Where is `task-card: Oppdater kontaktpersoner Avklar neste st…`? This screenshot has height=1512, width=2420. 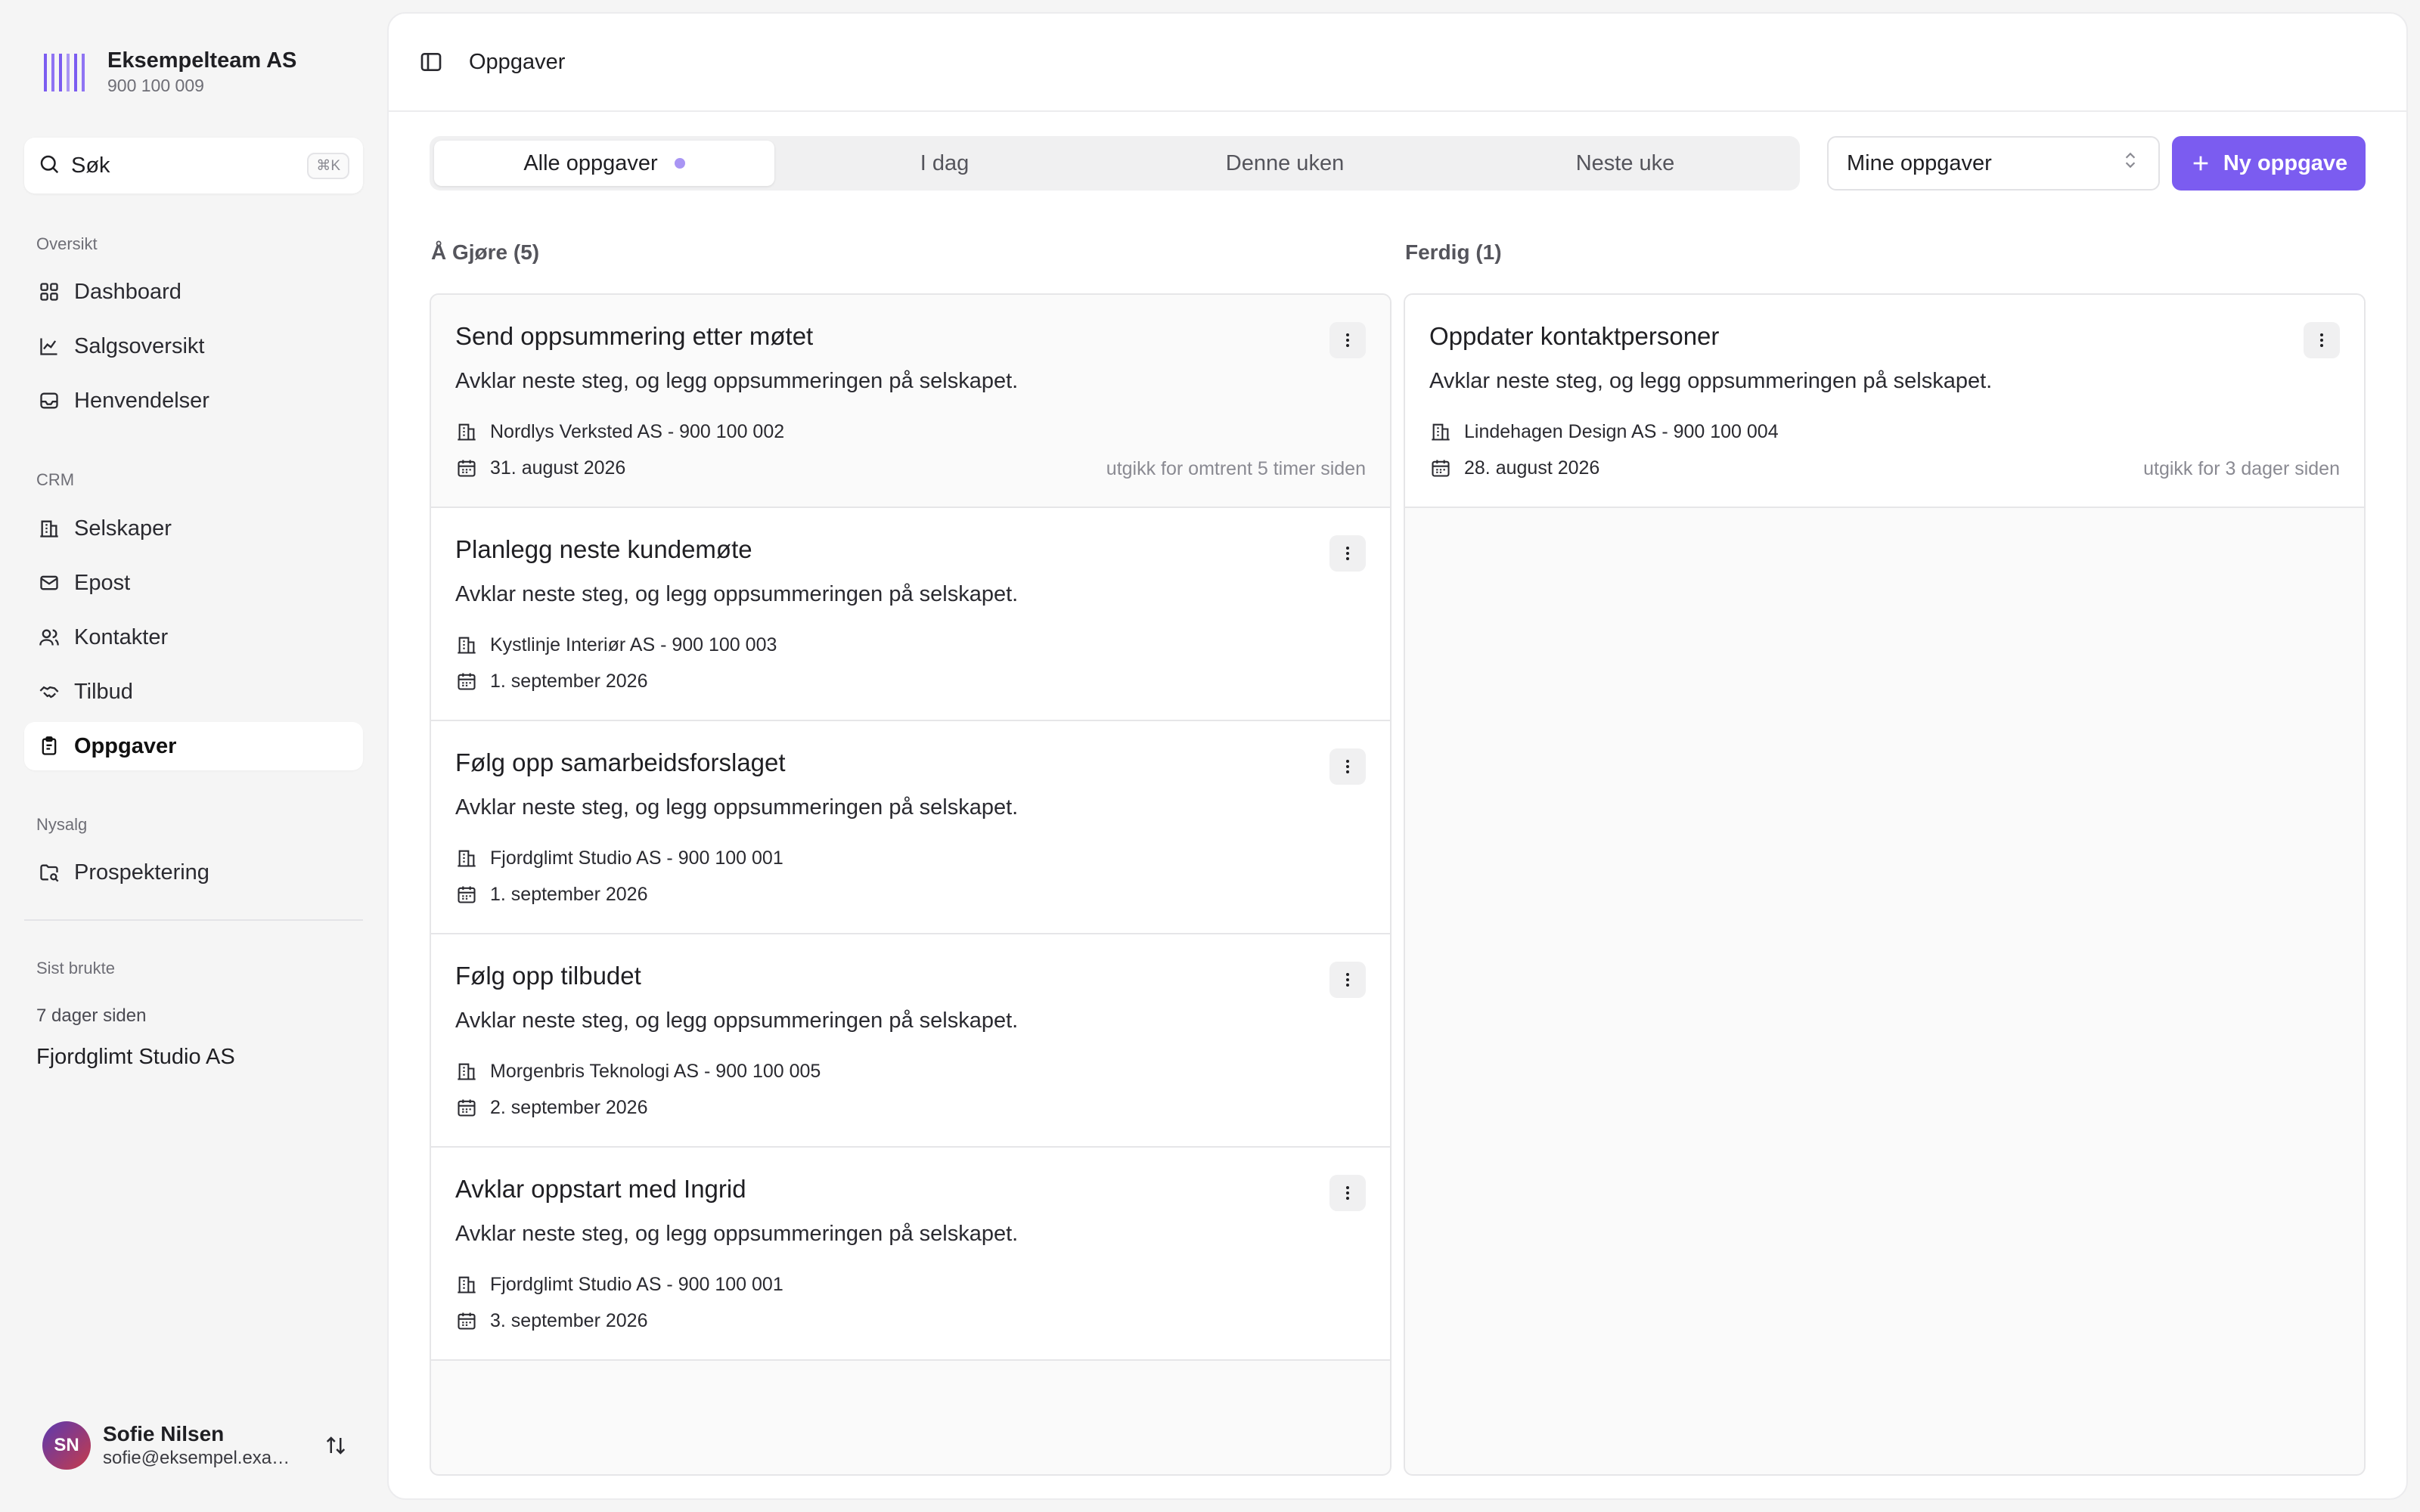 task-card: Oppdater kontaktpersoner Avklar neste st… is located at coordinates (1884, 401).